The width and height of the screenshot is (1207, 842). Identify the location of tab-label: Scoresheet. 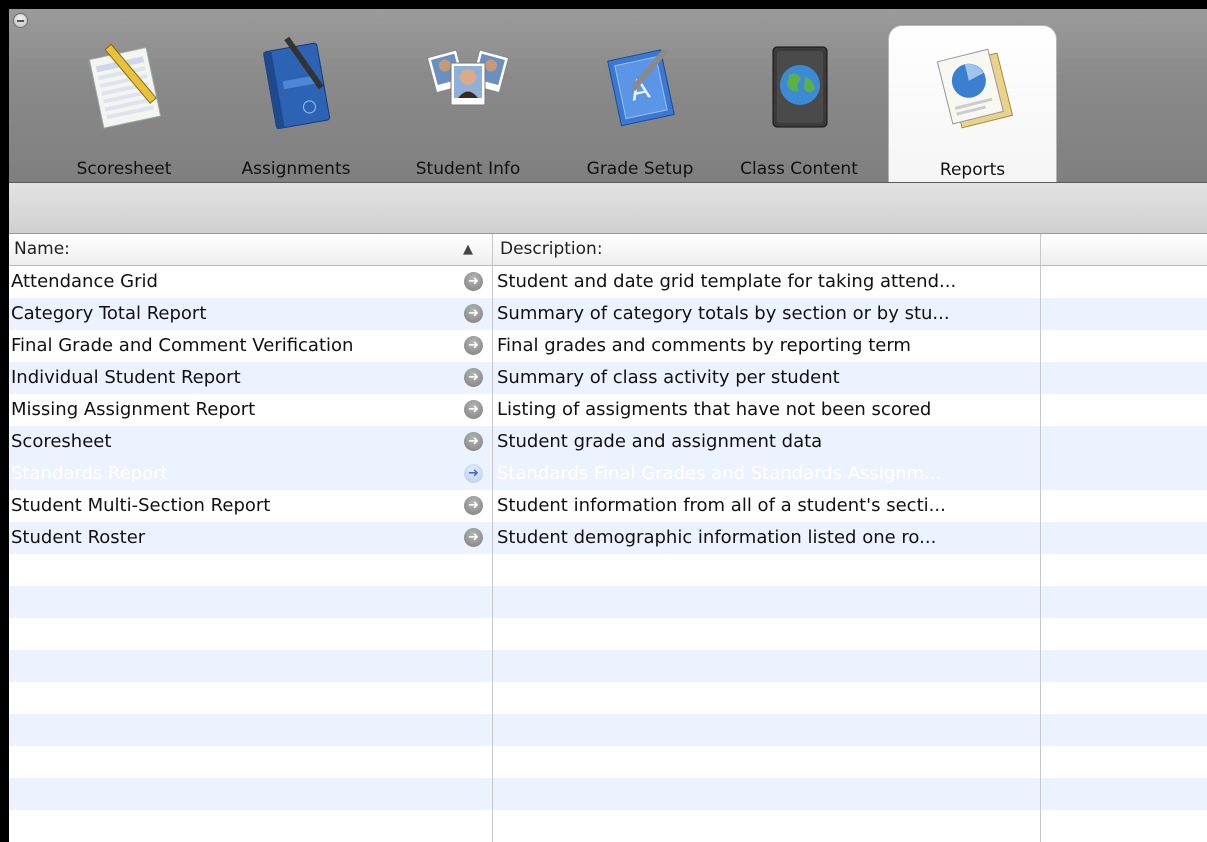
(124, 169).